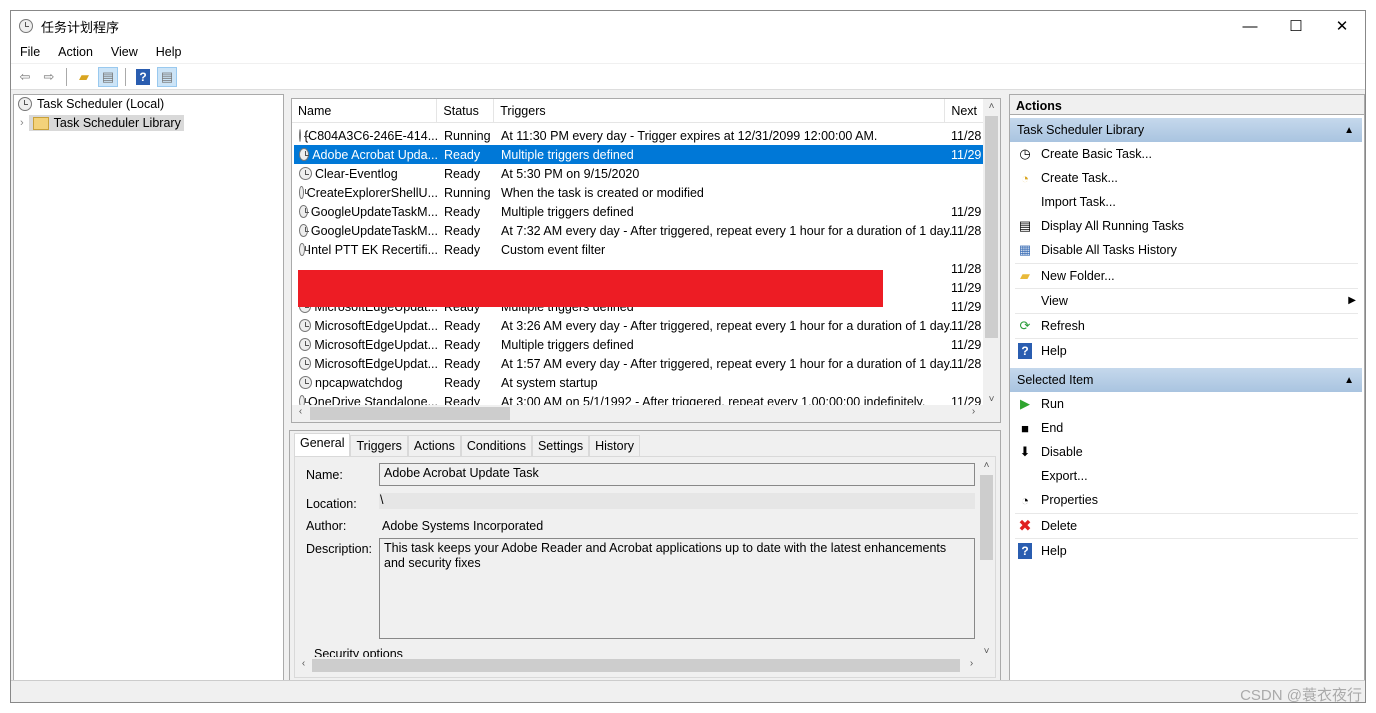 This screenshot has height=713, width=1376. I want to click on blank-icon-slot, so click(1025, 301).